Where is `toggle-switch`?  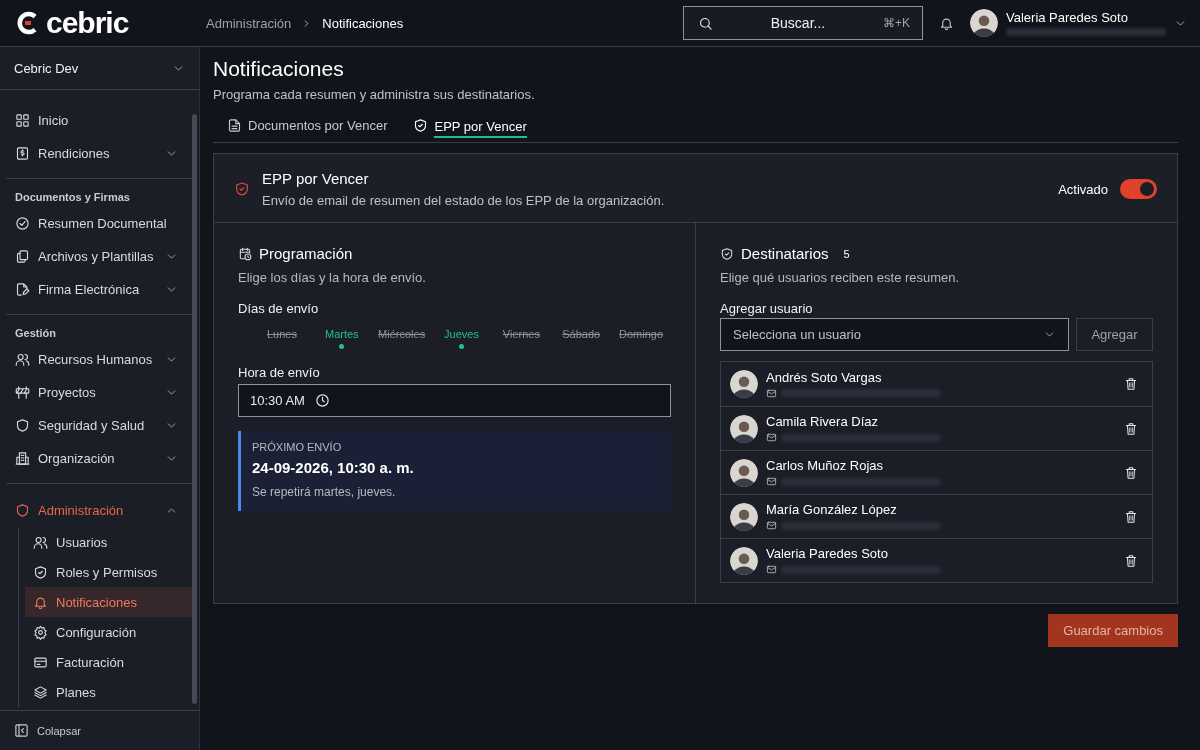
toggle-switch is located at coordinates (1138, 189).